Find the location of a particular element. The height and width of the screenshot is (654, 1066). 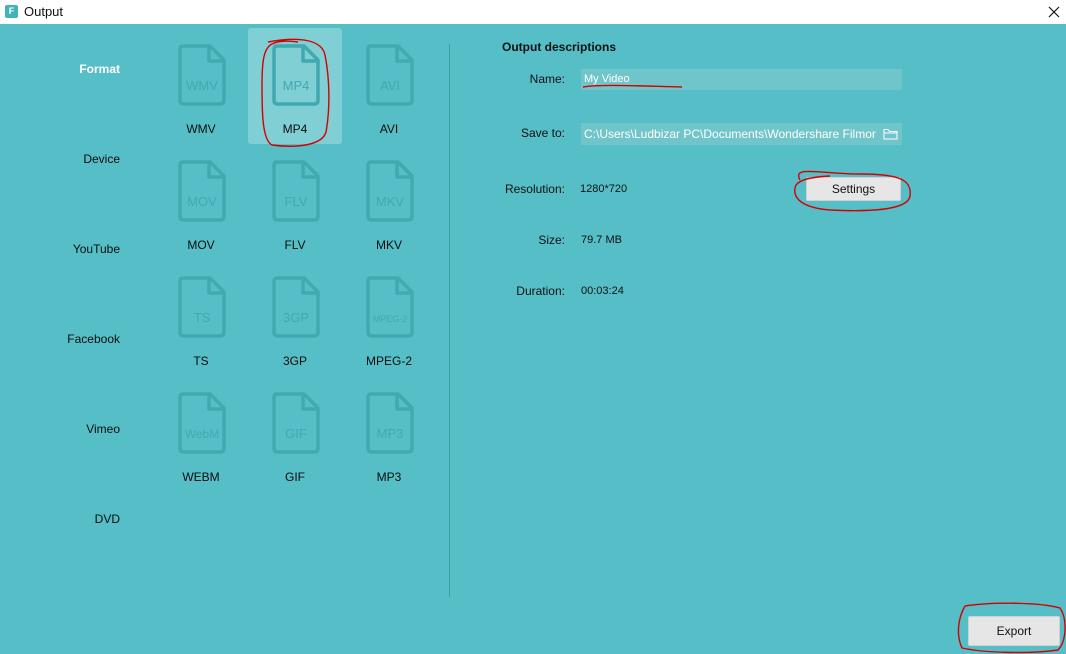

format-label: TS is located at coordinates (201, 361).